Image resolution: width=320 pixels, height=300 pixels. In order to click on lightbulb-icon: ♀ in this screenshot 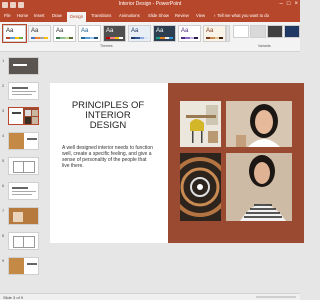, I will do `click(215, 15)`.